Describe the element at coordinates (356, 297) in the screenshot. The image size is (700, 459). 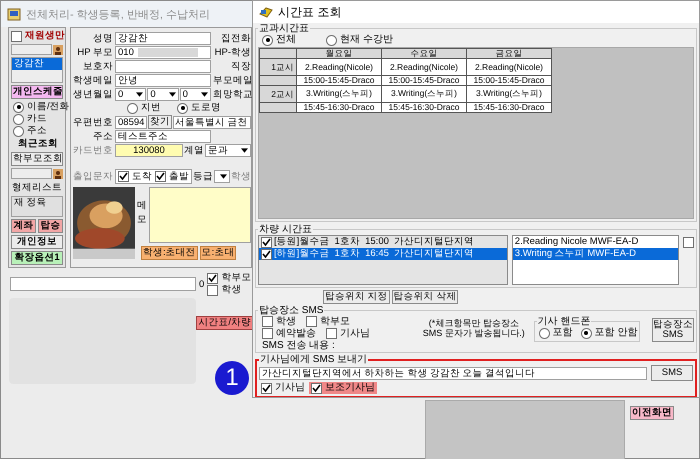
I see `pickup-position-button: 탑승위치 지정` at that location.